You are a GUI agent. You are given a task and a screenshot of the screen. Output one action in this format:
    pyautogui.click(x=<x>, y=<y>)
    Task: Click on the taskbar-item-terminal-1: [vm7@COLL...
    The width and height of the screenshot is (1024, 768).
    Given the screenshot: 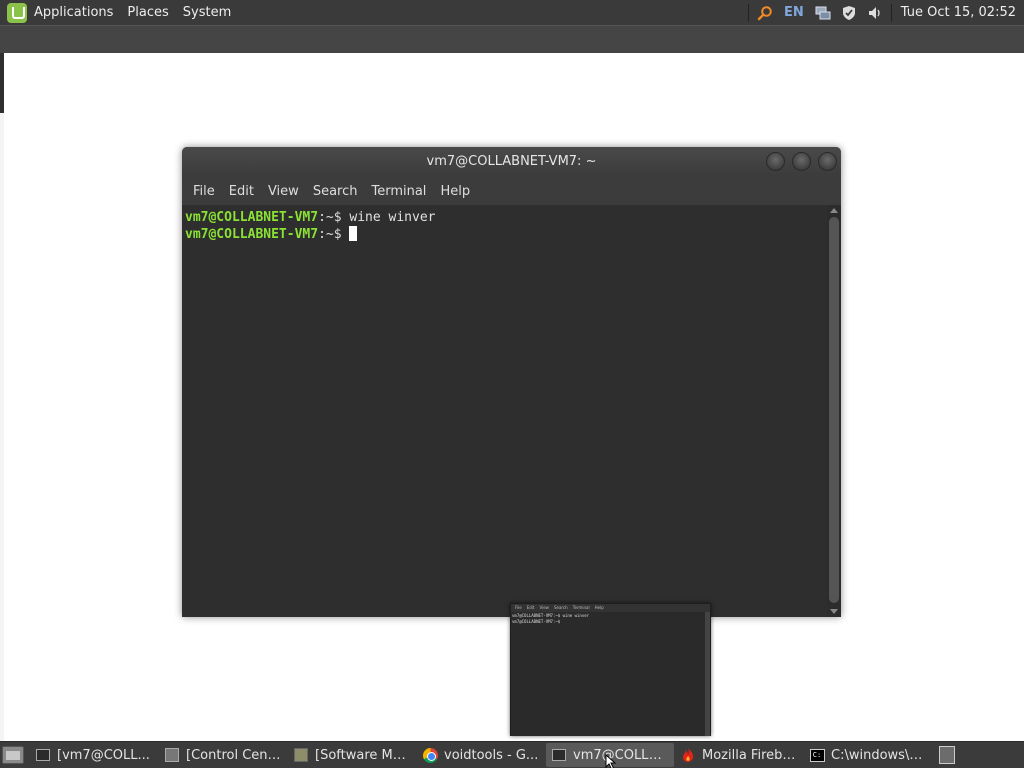 What is the action you would take?
    pyautogui.click(x=94, y=755)
    